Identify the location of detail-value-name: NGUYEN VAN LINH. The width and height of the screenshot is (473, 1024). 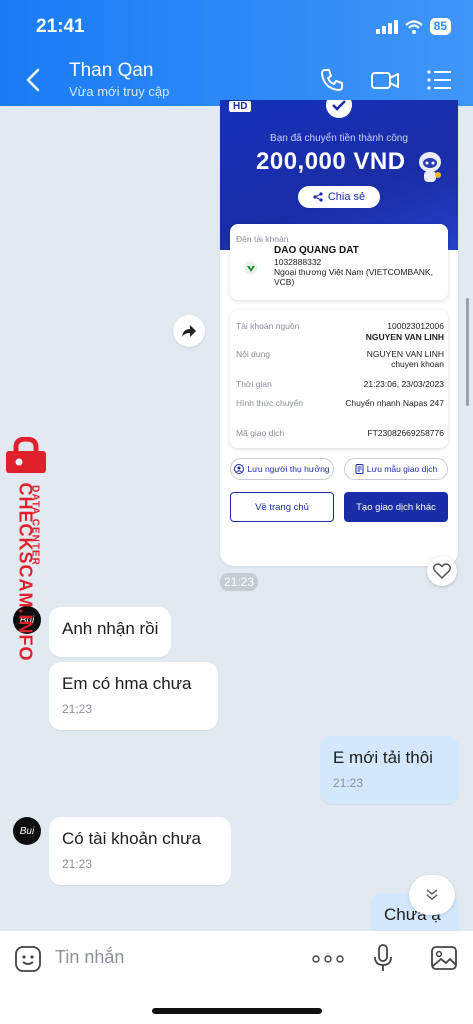
(404, 337).